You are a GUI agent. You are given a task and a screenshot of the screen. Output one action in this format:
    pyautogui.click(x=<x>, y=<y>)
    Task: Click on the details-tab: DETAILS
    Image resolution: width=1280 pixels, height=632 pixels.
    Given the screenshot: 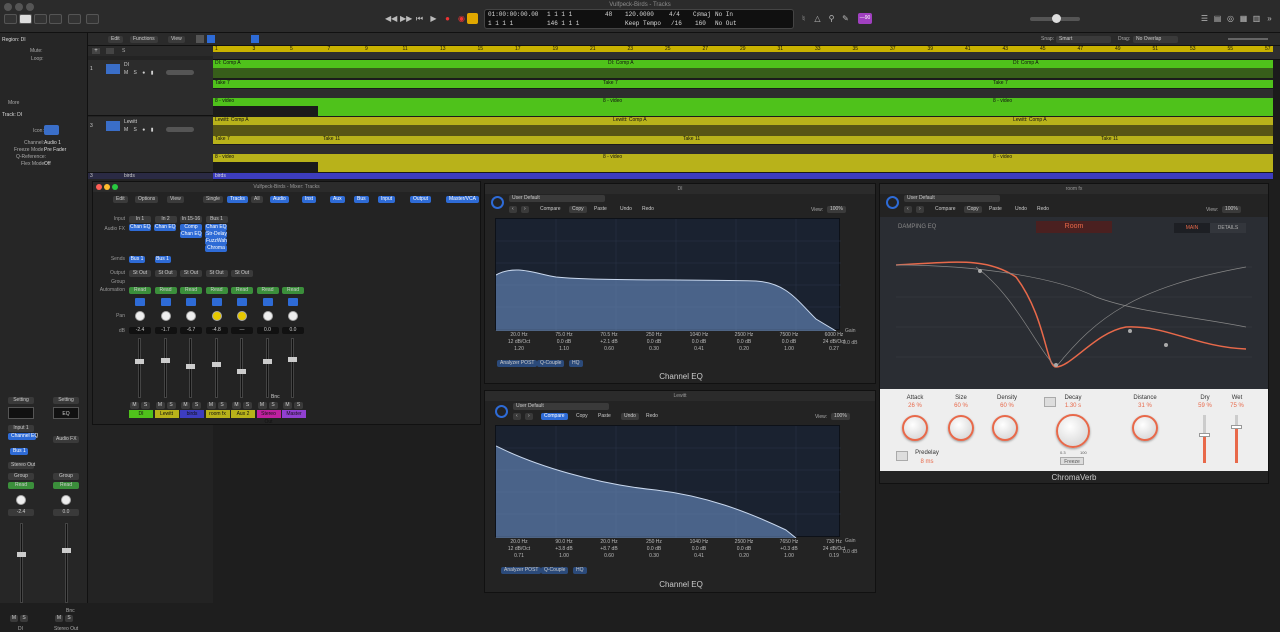 What is the action you would take?
    pyautogui.click(x=1228, y=228)
    